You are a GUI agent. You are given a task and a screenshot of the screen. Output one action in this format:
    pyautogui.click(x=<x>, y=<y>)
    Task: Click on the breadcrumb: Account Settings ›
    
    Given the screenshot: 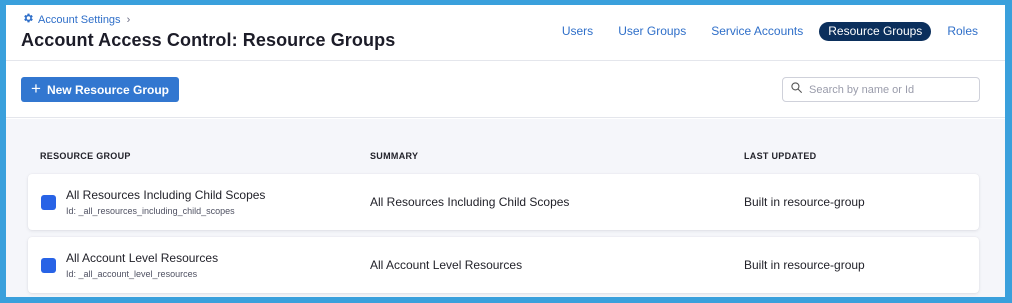 What is the action you would take?
    pyautogui.click(x=76, y=19)
    